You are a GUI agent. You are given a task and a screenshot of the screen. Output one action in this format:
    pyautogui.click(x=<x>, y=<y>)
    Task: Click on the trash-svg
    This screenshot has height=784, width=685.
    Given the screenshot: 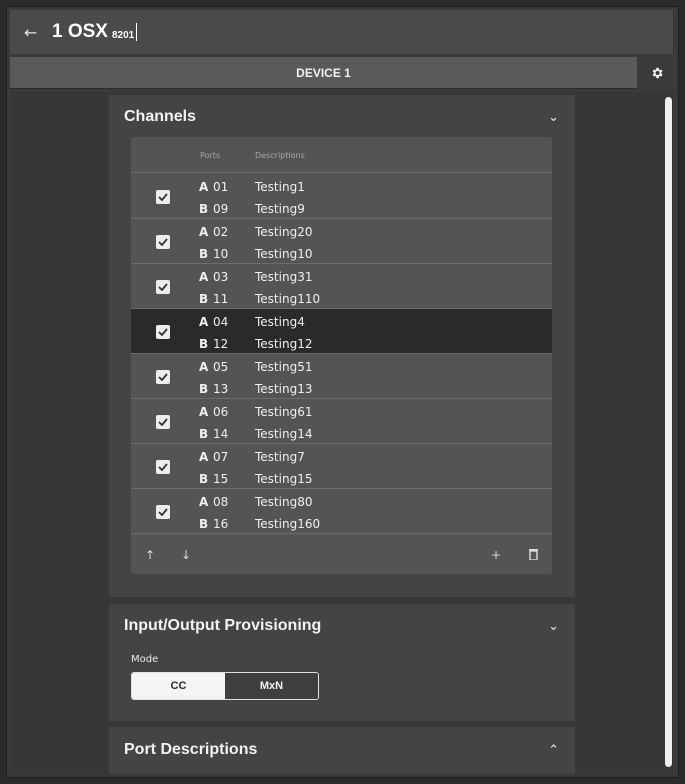 What is the action you would take?
    pyautogui.click(x=533, y=555)
    